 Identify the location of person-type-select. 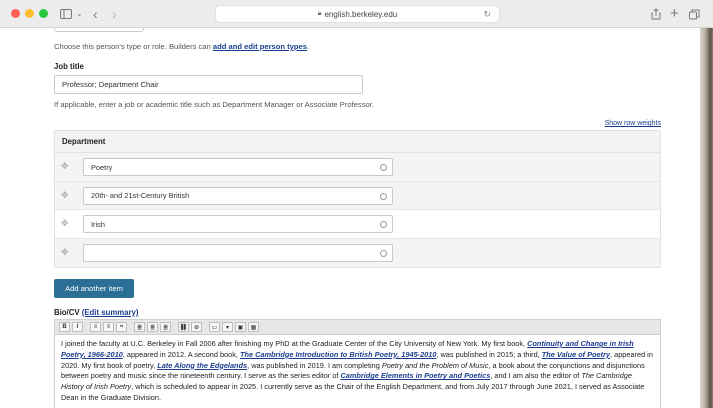
(99, 30).